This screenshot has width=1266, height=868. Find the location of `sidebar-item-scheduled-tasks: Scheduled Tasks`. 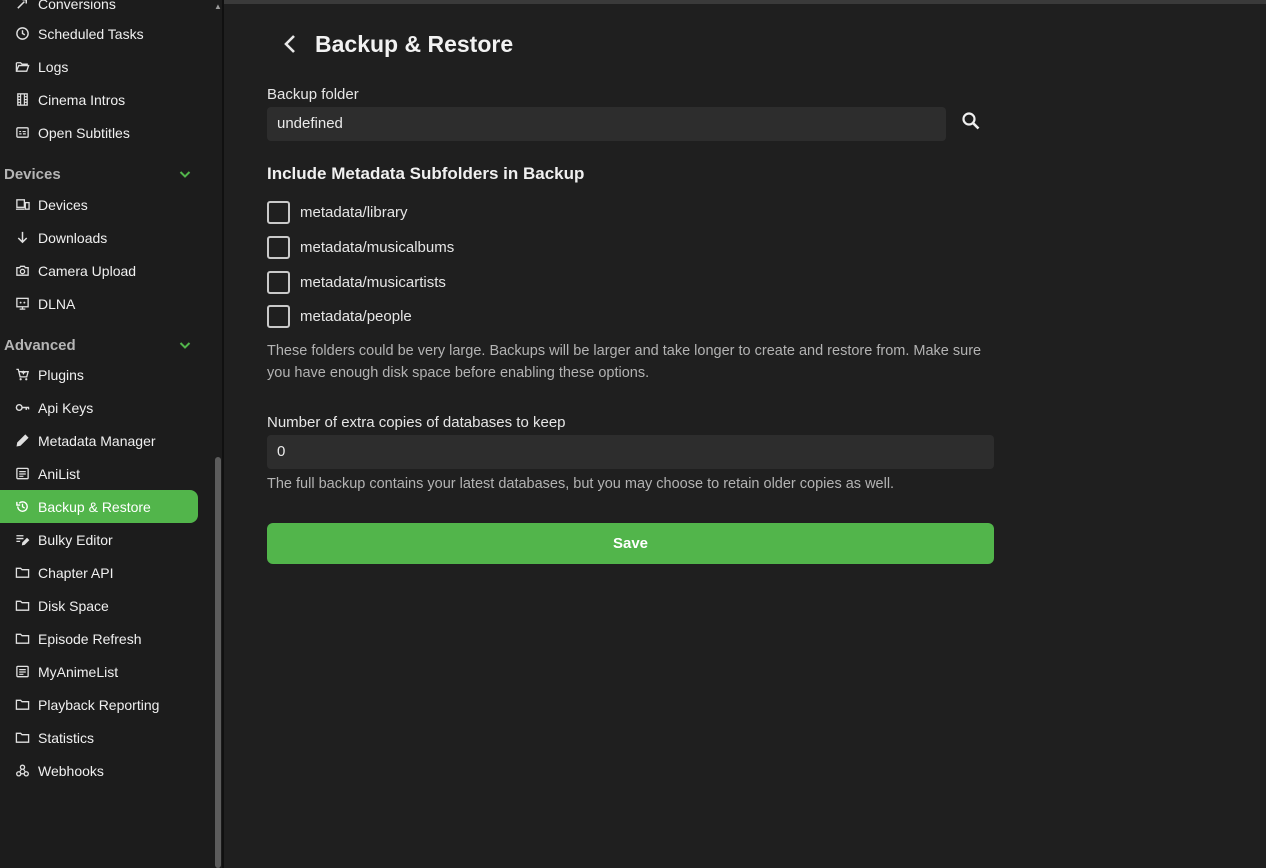

sidebar-item-scheduled-tasks: Scheduled Tasks is located at coordinates (99, 33).